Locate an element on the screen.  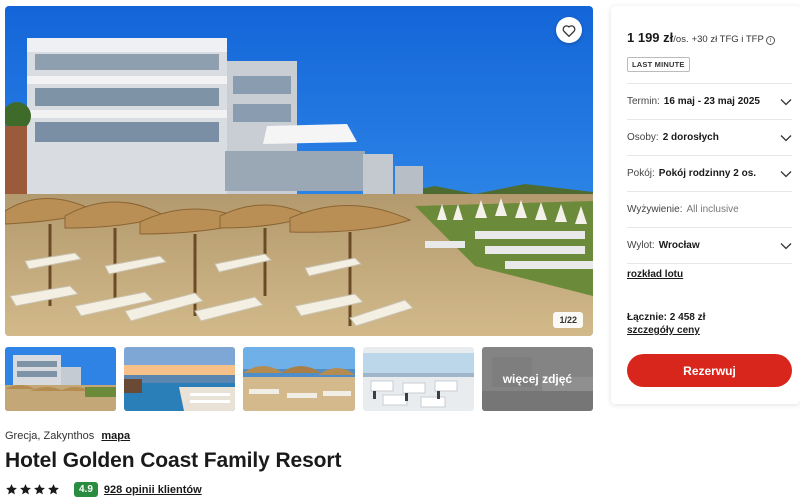
price-details-link: szczegóły ceny is located at coordinates (663, 330).